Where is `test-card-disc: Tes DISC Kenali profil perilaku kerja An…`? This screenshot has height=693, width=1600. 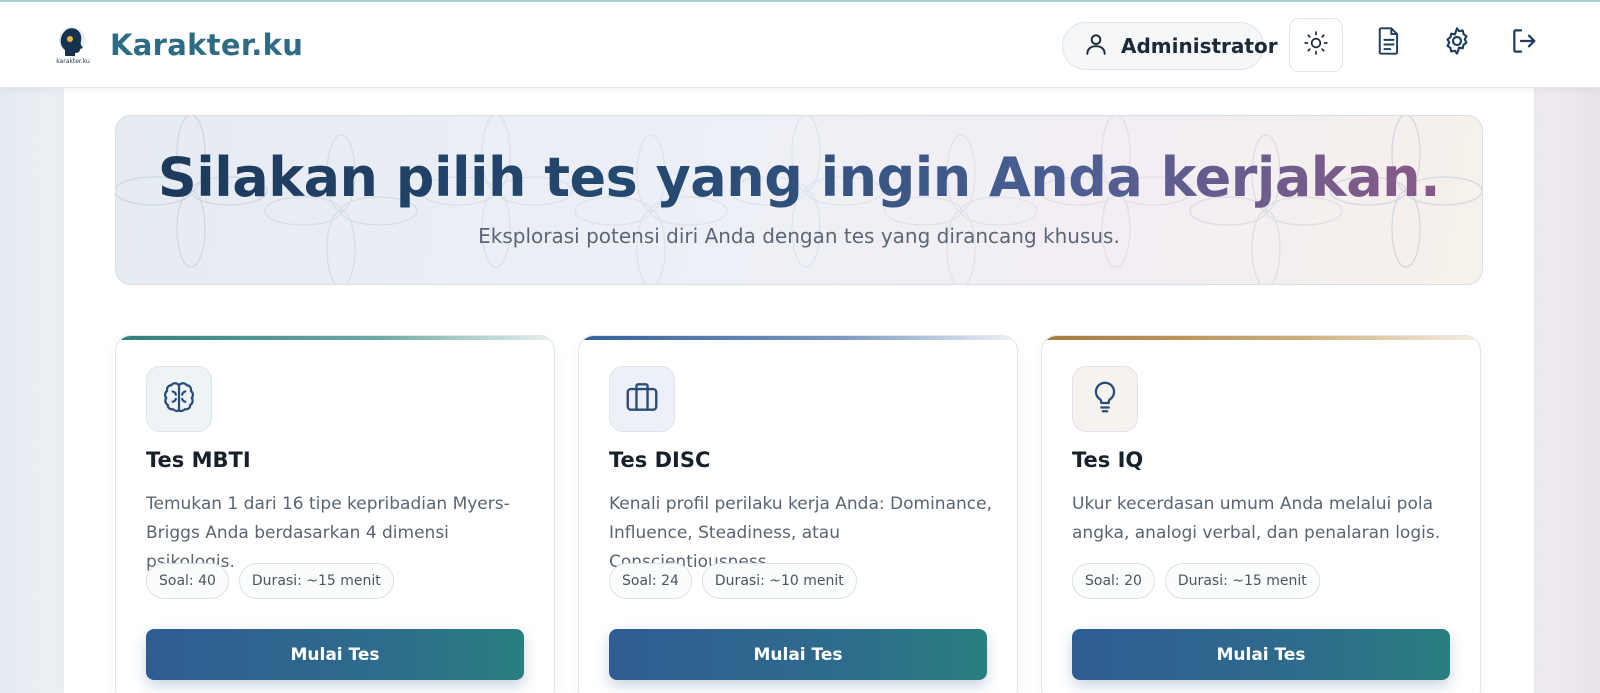 test-card-disc: Tes DISC Kenali profil perilaku kerja An… is located at coordinates (798, 514).